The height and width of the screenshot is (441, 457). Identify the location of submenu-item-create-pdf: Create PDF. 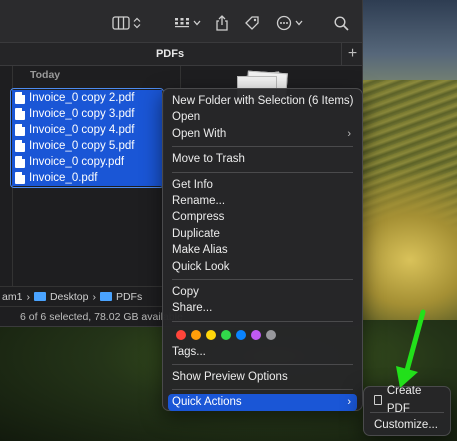
(407, 400).